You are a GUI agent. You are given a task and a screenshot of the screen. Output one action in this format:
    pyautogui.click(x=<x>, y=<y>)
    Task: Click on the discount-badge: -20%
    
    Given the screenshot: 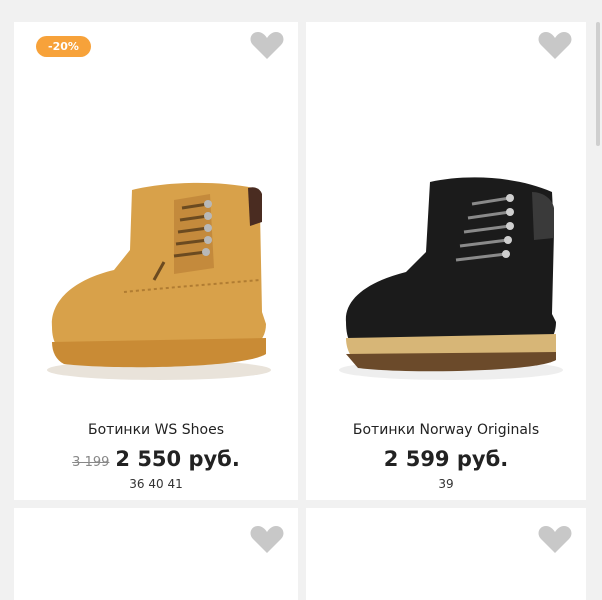 What is the action you would take?
    pyautogui.click(x=63, y=46)
    